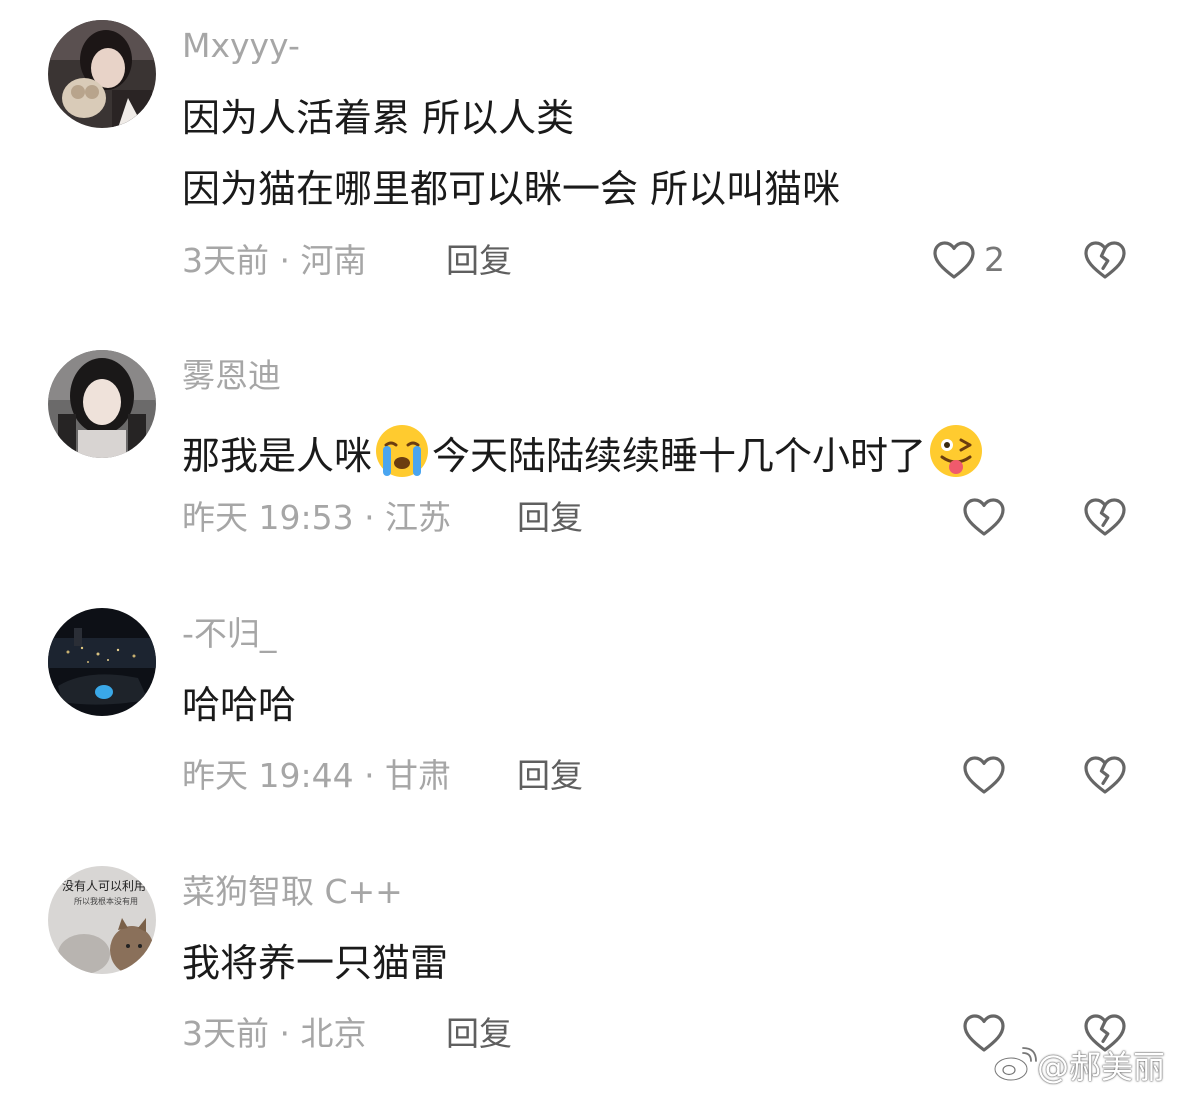 This screenshot has width=1179, height=1098. Describe the element at coordinates (1015, 1064) in the screenshot. I see `weibo-logo-icon` at that location.